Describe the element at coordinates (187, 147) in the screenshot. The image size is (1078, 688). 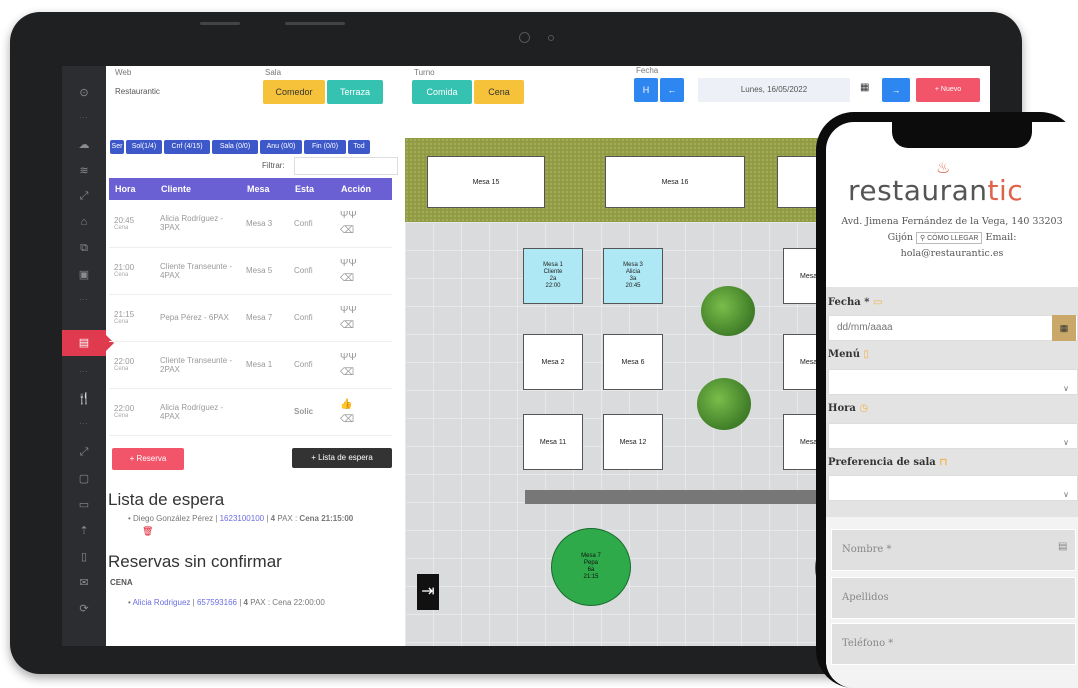
I see `tab-cnf: Cnf (4/15)` at that location.